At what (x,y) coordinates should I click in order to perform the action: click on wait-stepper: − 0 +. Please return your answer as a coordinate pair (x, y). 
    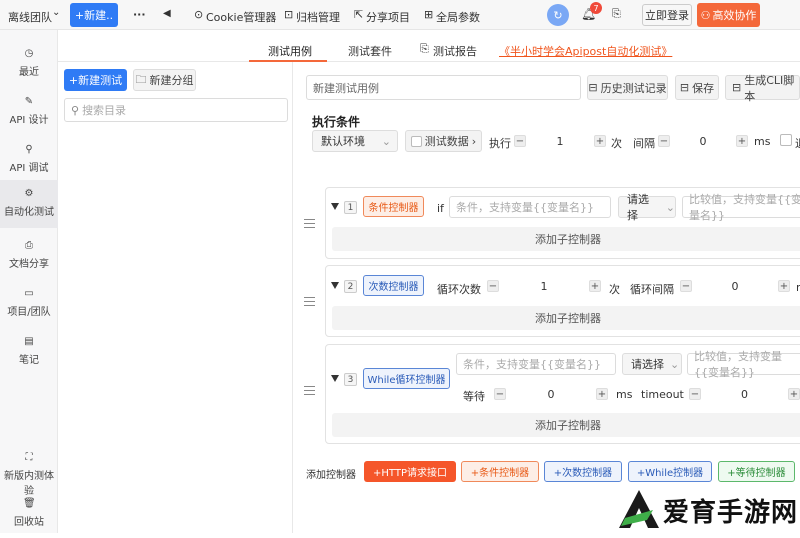
    Looking at the image, I should click on (551, 394).